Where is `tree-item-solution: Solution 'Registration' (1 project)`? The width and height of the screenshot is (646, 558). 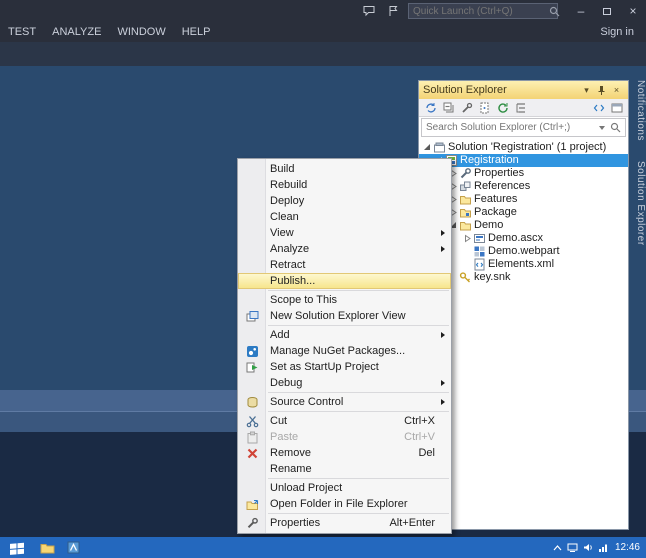
tree-item-solution: Solution 'Registration' (1 project) is located at coordinates (523, 147).